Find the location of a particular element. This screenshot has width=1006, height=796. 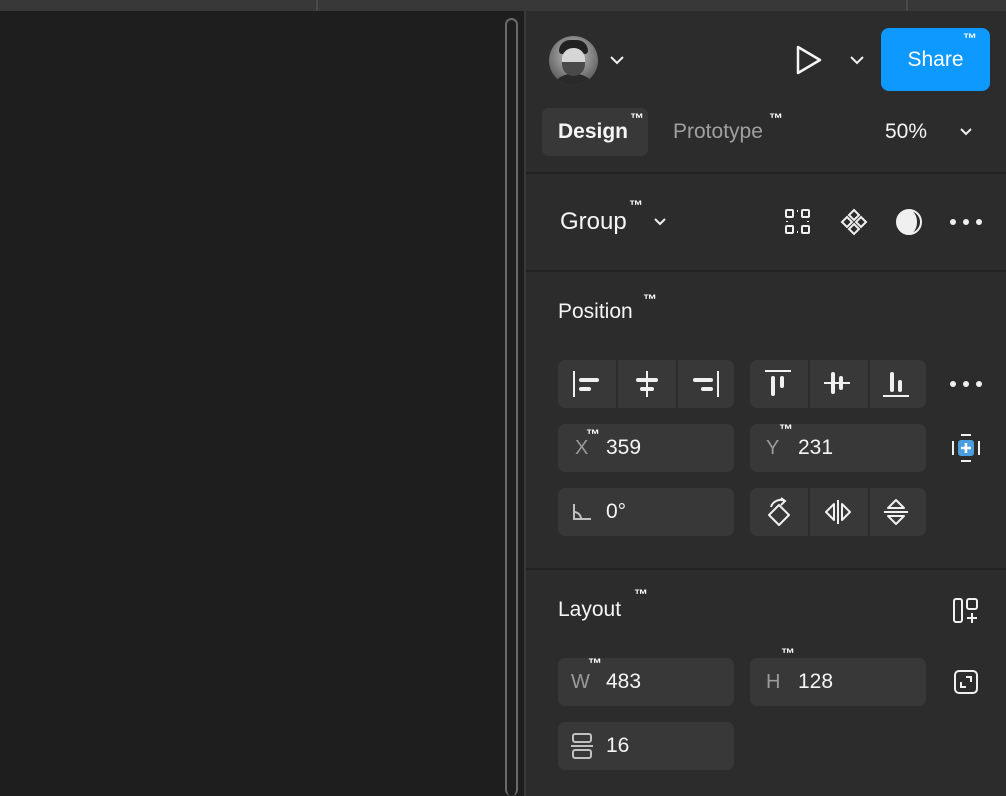

component-icon is located at coordinates (854, 222).